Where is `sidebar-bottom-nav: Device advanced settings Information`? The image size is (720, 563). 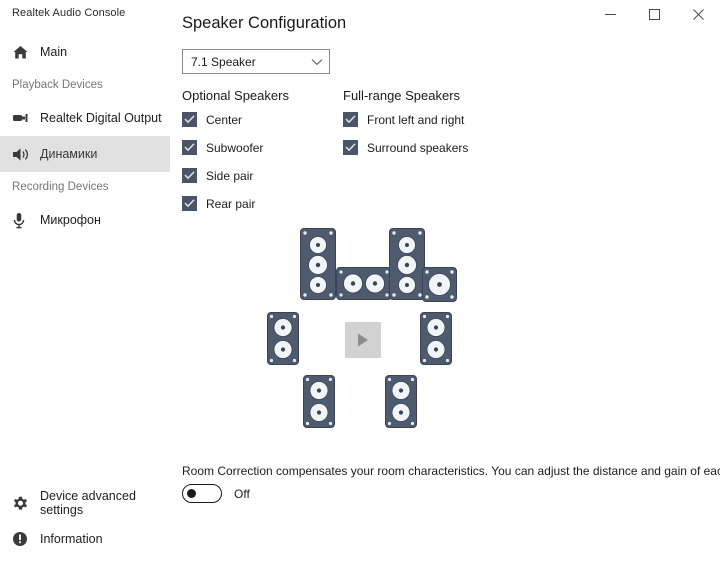
sidebar-bottom-nav: Device advanced settings Information is located at coordinates (87, 521).